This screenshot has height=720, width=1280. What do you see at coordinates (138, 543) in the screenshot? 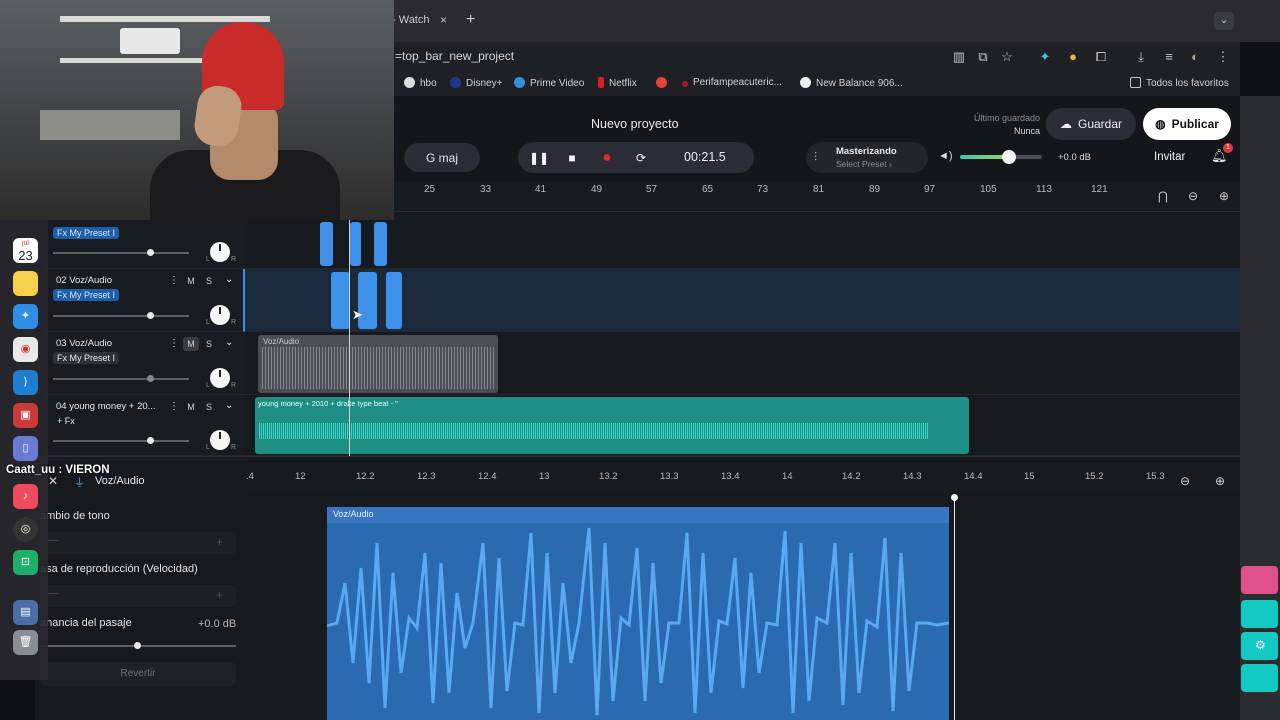
I see `pitch-stepper: — +` at bounding box center [138, 543].